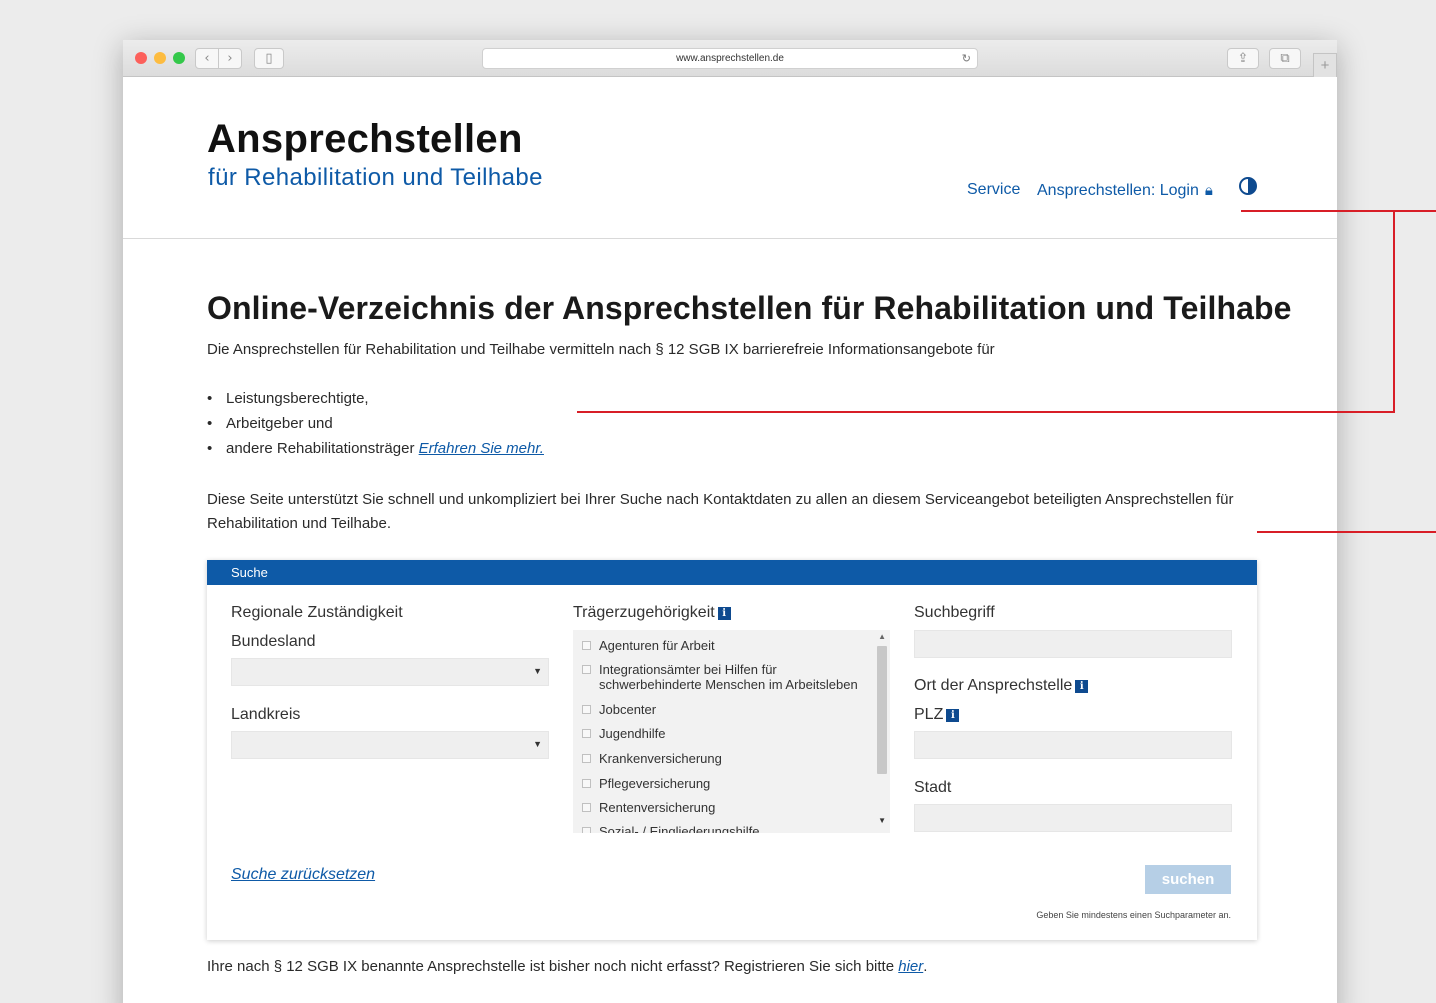 The image size is (1436, 1003). Describe the element at coordinates (937, 715) in the screenshot. I see `plz-label: PLZ i` at that location.